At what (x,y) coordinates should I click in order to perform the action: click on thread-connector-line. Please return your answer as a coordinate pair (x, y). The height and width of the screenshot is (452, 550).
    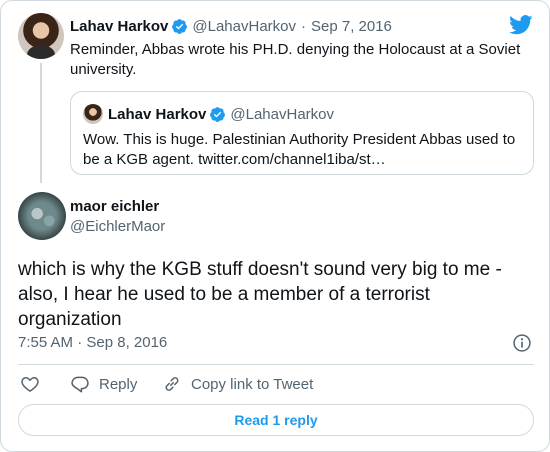
    Looking at the image, I should click on (41, 123).